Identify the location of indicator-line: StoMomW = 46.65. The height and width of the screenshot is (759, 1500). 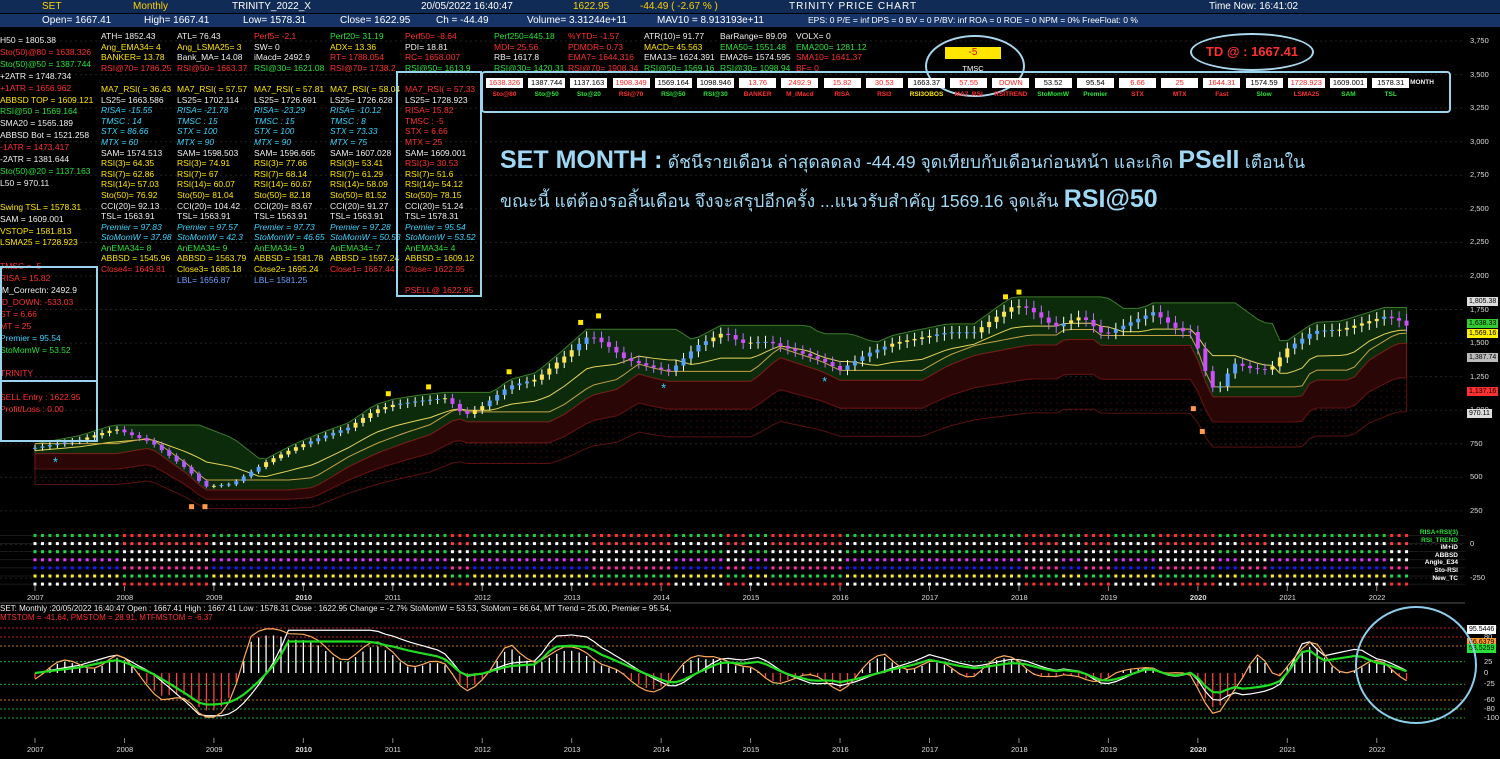
(289, 237).